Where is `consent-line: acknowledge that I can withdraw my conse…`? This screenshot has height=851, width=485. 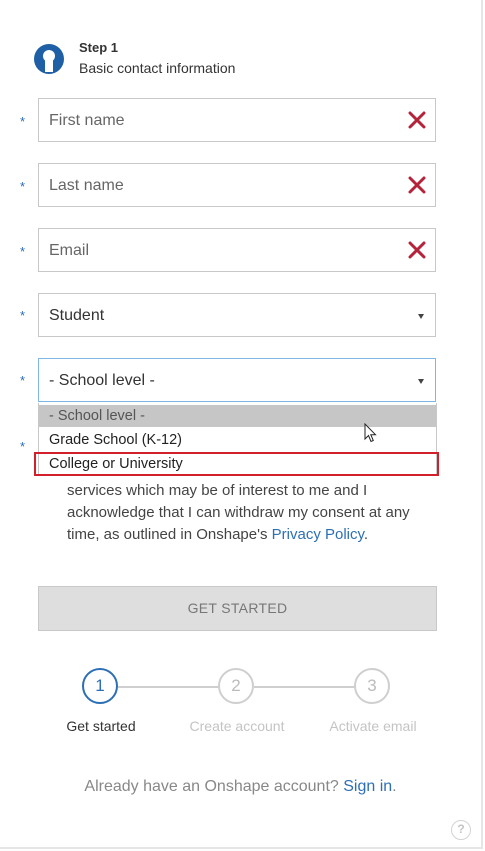
consent-line: acknowledge that I can withdraw my conse… is located at coordinates (238, 512).